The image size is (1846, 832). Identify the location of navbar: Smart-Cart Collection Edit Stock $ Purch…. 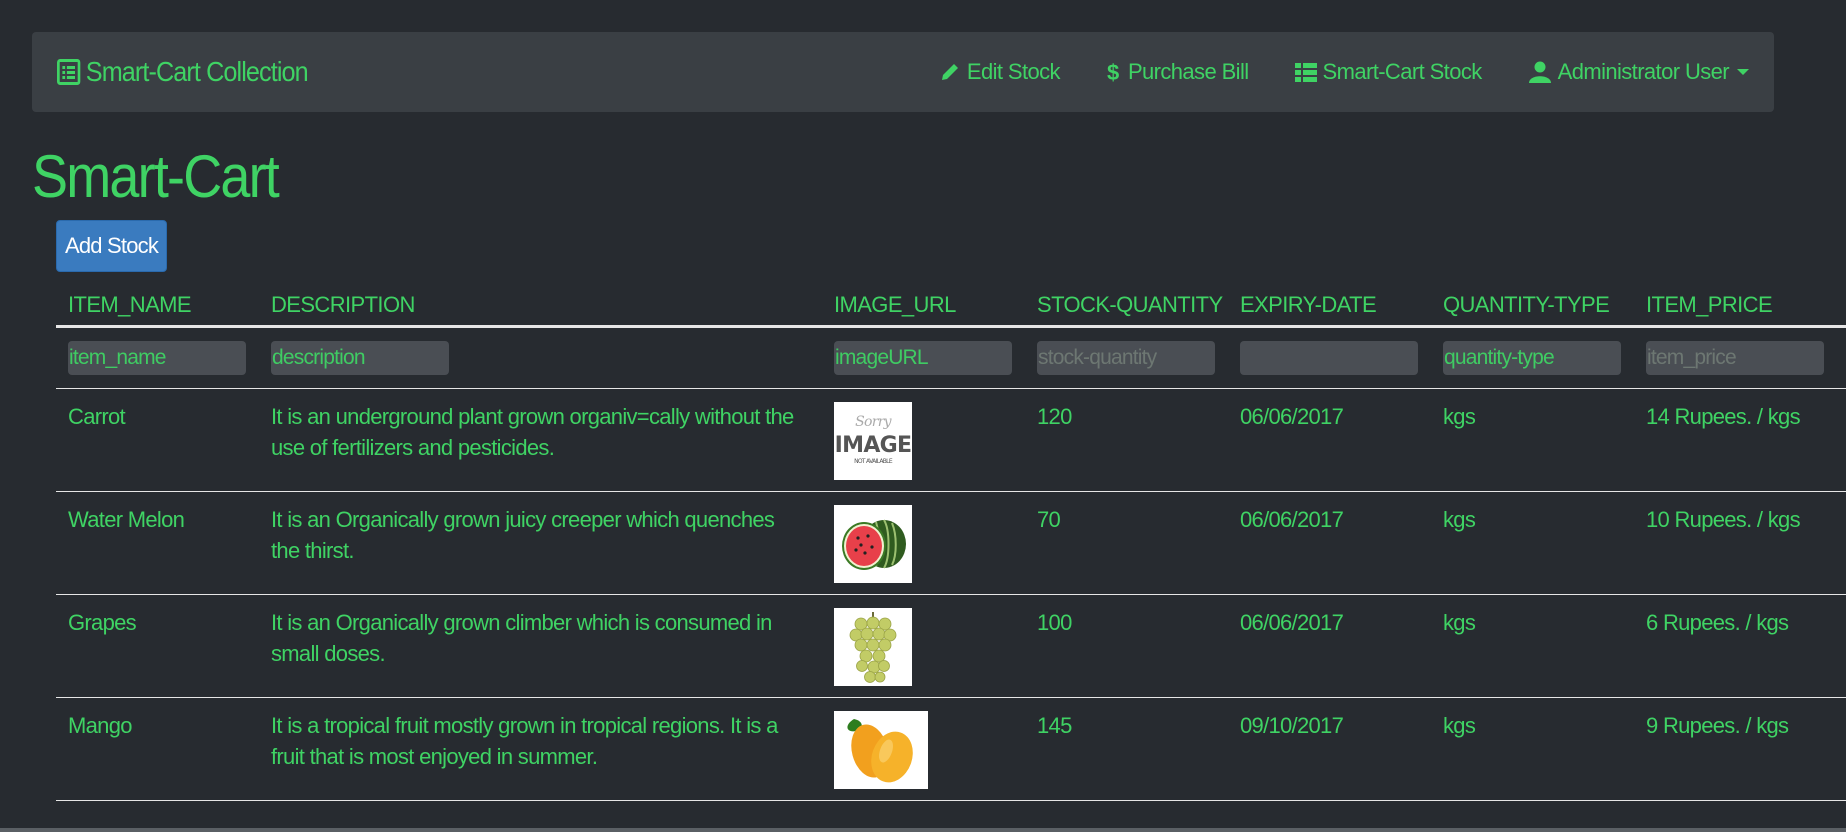
(903, 72).